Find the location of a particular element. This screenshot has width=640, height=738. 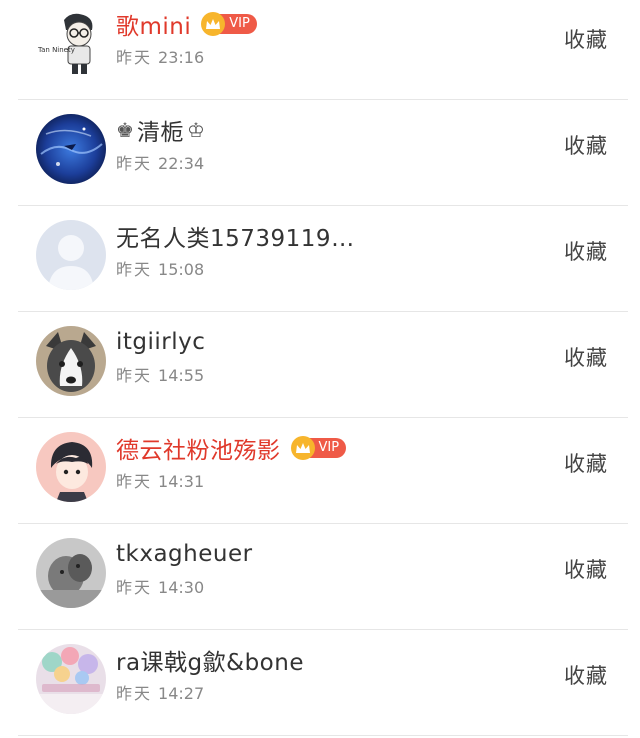

husky-dog-avatar-icon is located at coordinates (71, 361).